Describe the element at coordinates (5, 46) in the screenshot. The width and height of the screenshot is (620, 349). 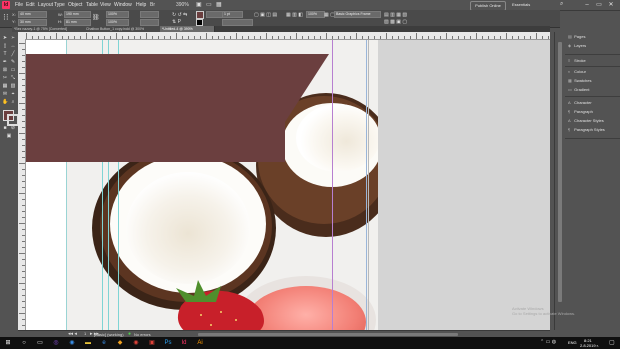
I see `page-tool-icon: ▯` at that location.